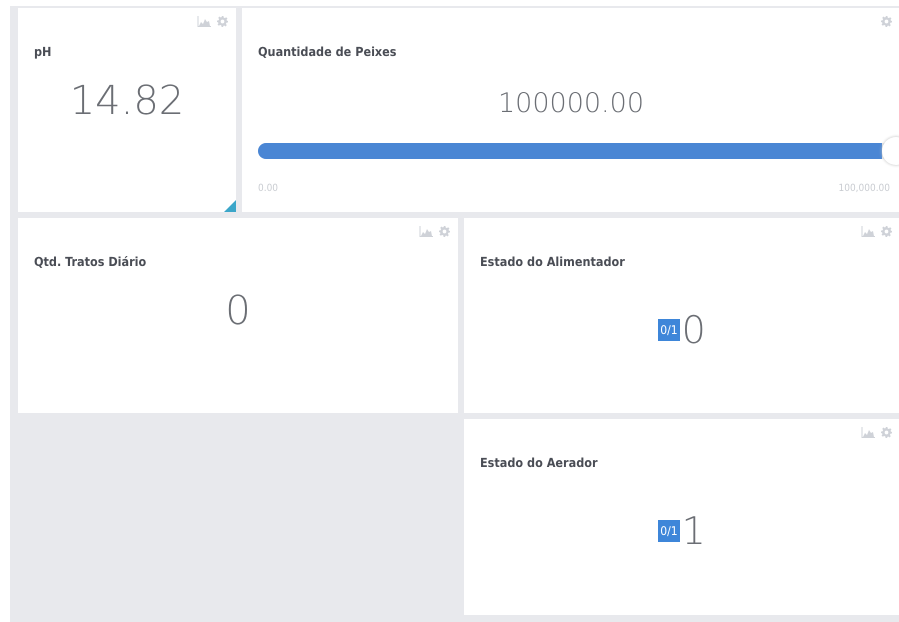  What do you see at coordinates (43, 51) in the screenshot?
I see `widget-title: pH` at bounding box center [43, 51].